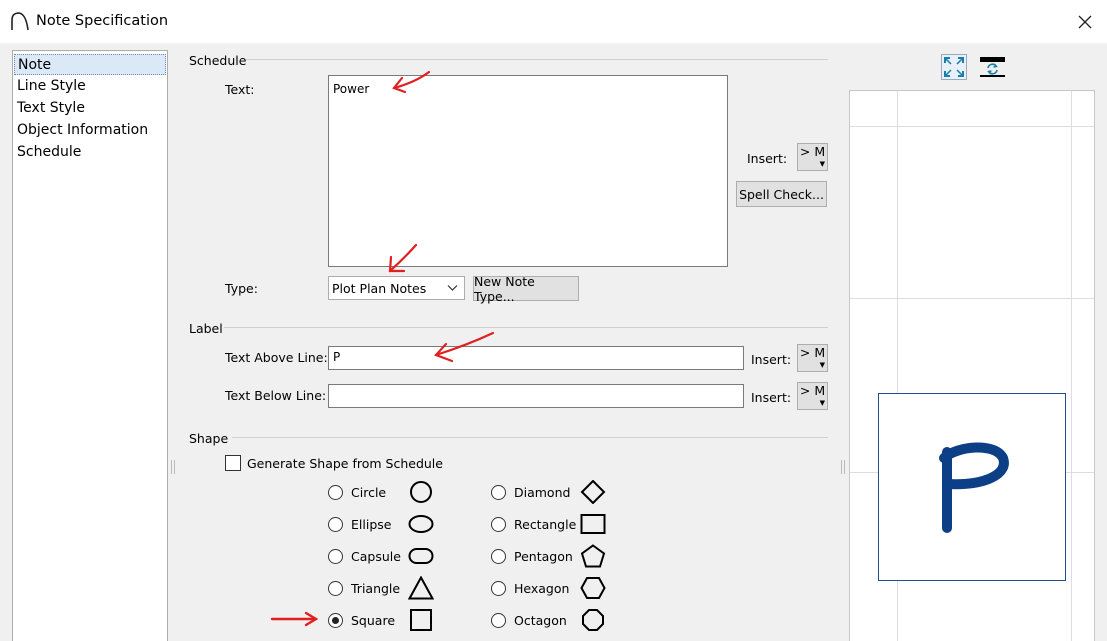 This screenshot has width=1107, height=641. I want to click on radio-pentagon, so click(498, 556).